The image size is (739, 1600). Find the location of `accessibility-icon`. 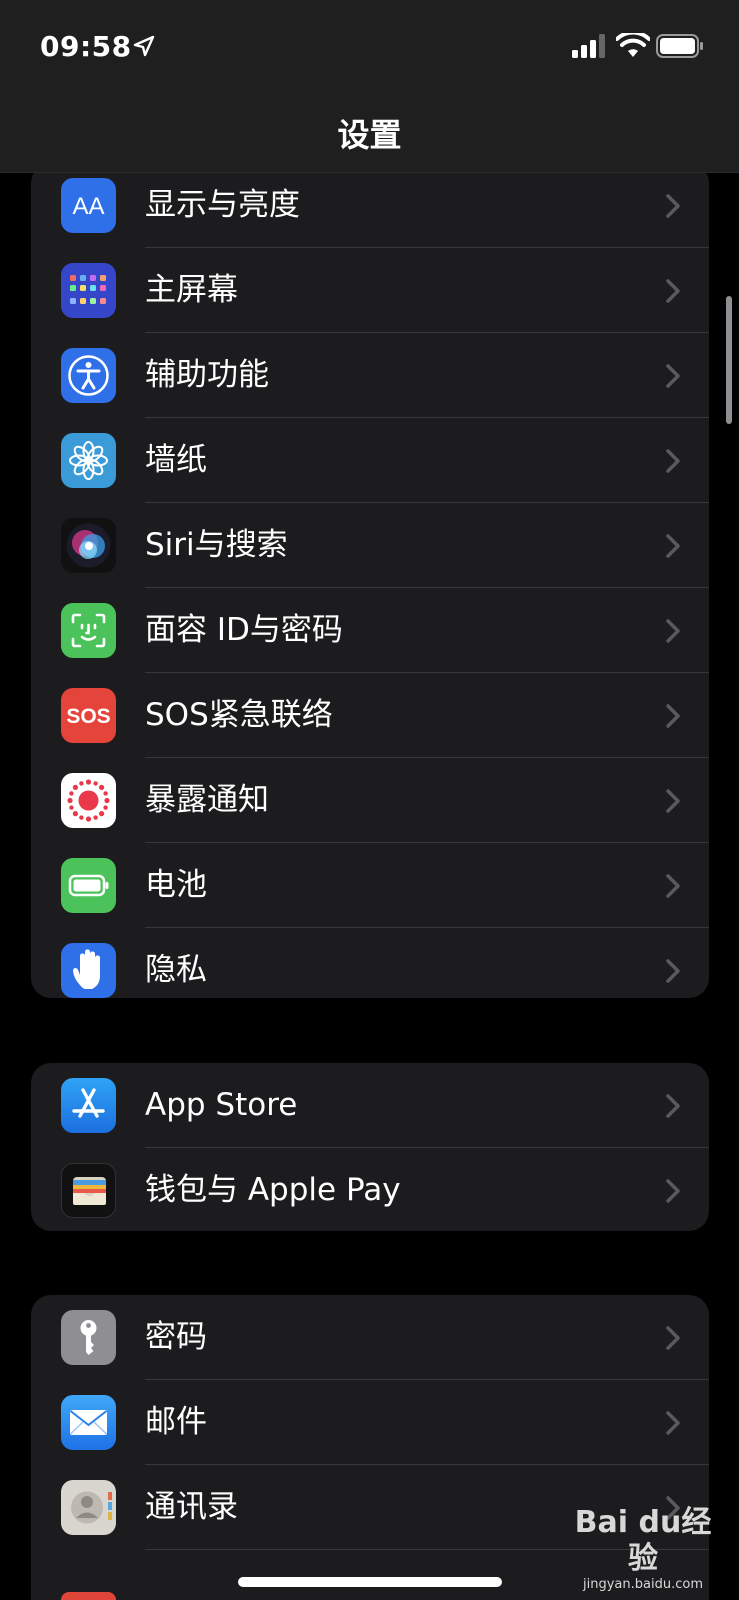

accessibility-icon is located at coordinates (88, 375).